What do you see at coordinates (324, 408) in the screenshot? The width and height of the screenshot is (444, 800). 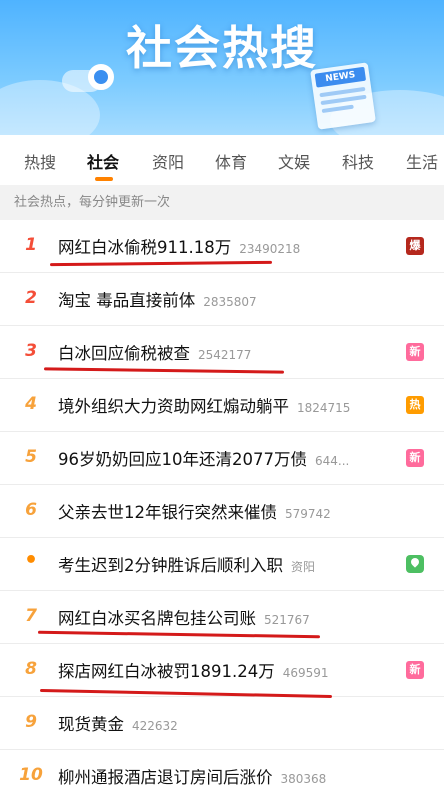 I see `item-count: 1824715` at bounding box center [324, 408].